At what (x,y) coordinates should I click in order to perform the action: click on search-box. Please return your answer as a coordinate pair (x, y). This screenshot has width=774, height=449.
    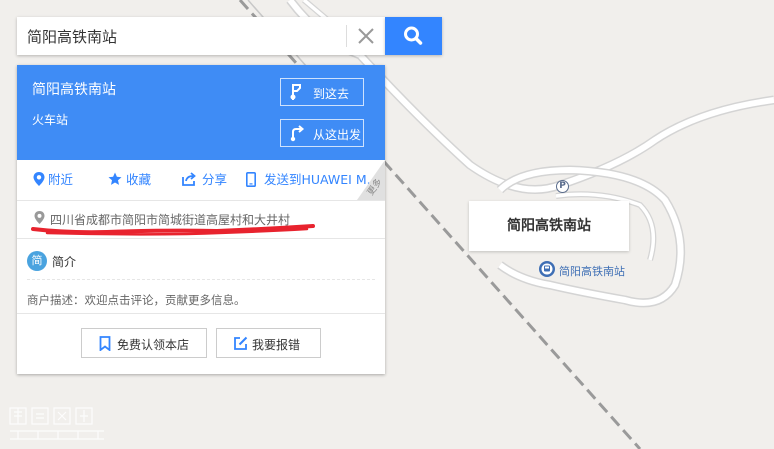
    Looking at the image, I should click on (201, 36).